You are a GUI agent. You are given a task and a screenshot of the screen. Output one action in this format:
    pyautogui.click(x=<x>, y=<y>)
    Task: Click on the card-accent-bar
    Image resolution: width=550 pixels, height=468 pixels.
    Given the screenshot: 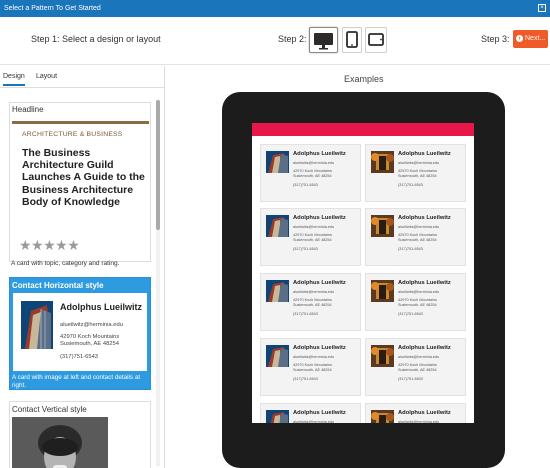 What is the action you would take?
    pyautogui.click(x=80, y=122)
    